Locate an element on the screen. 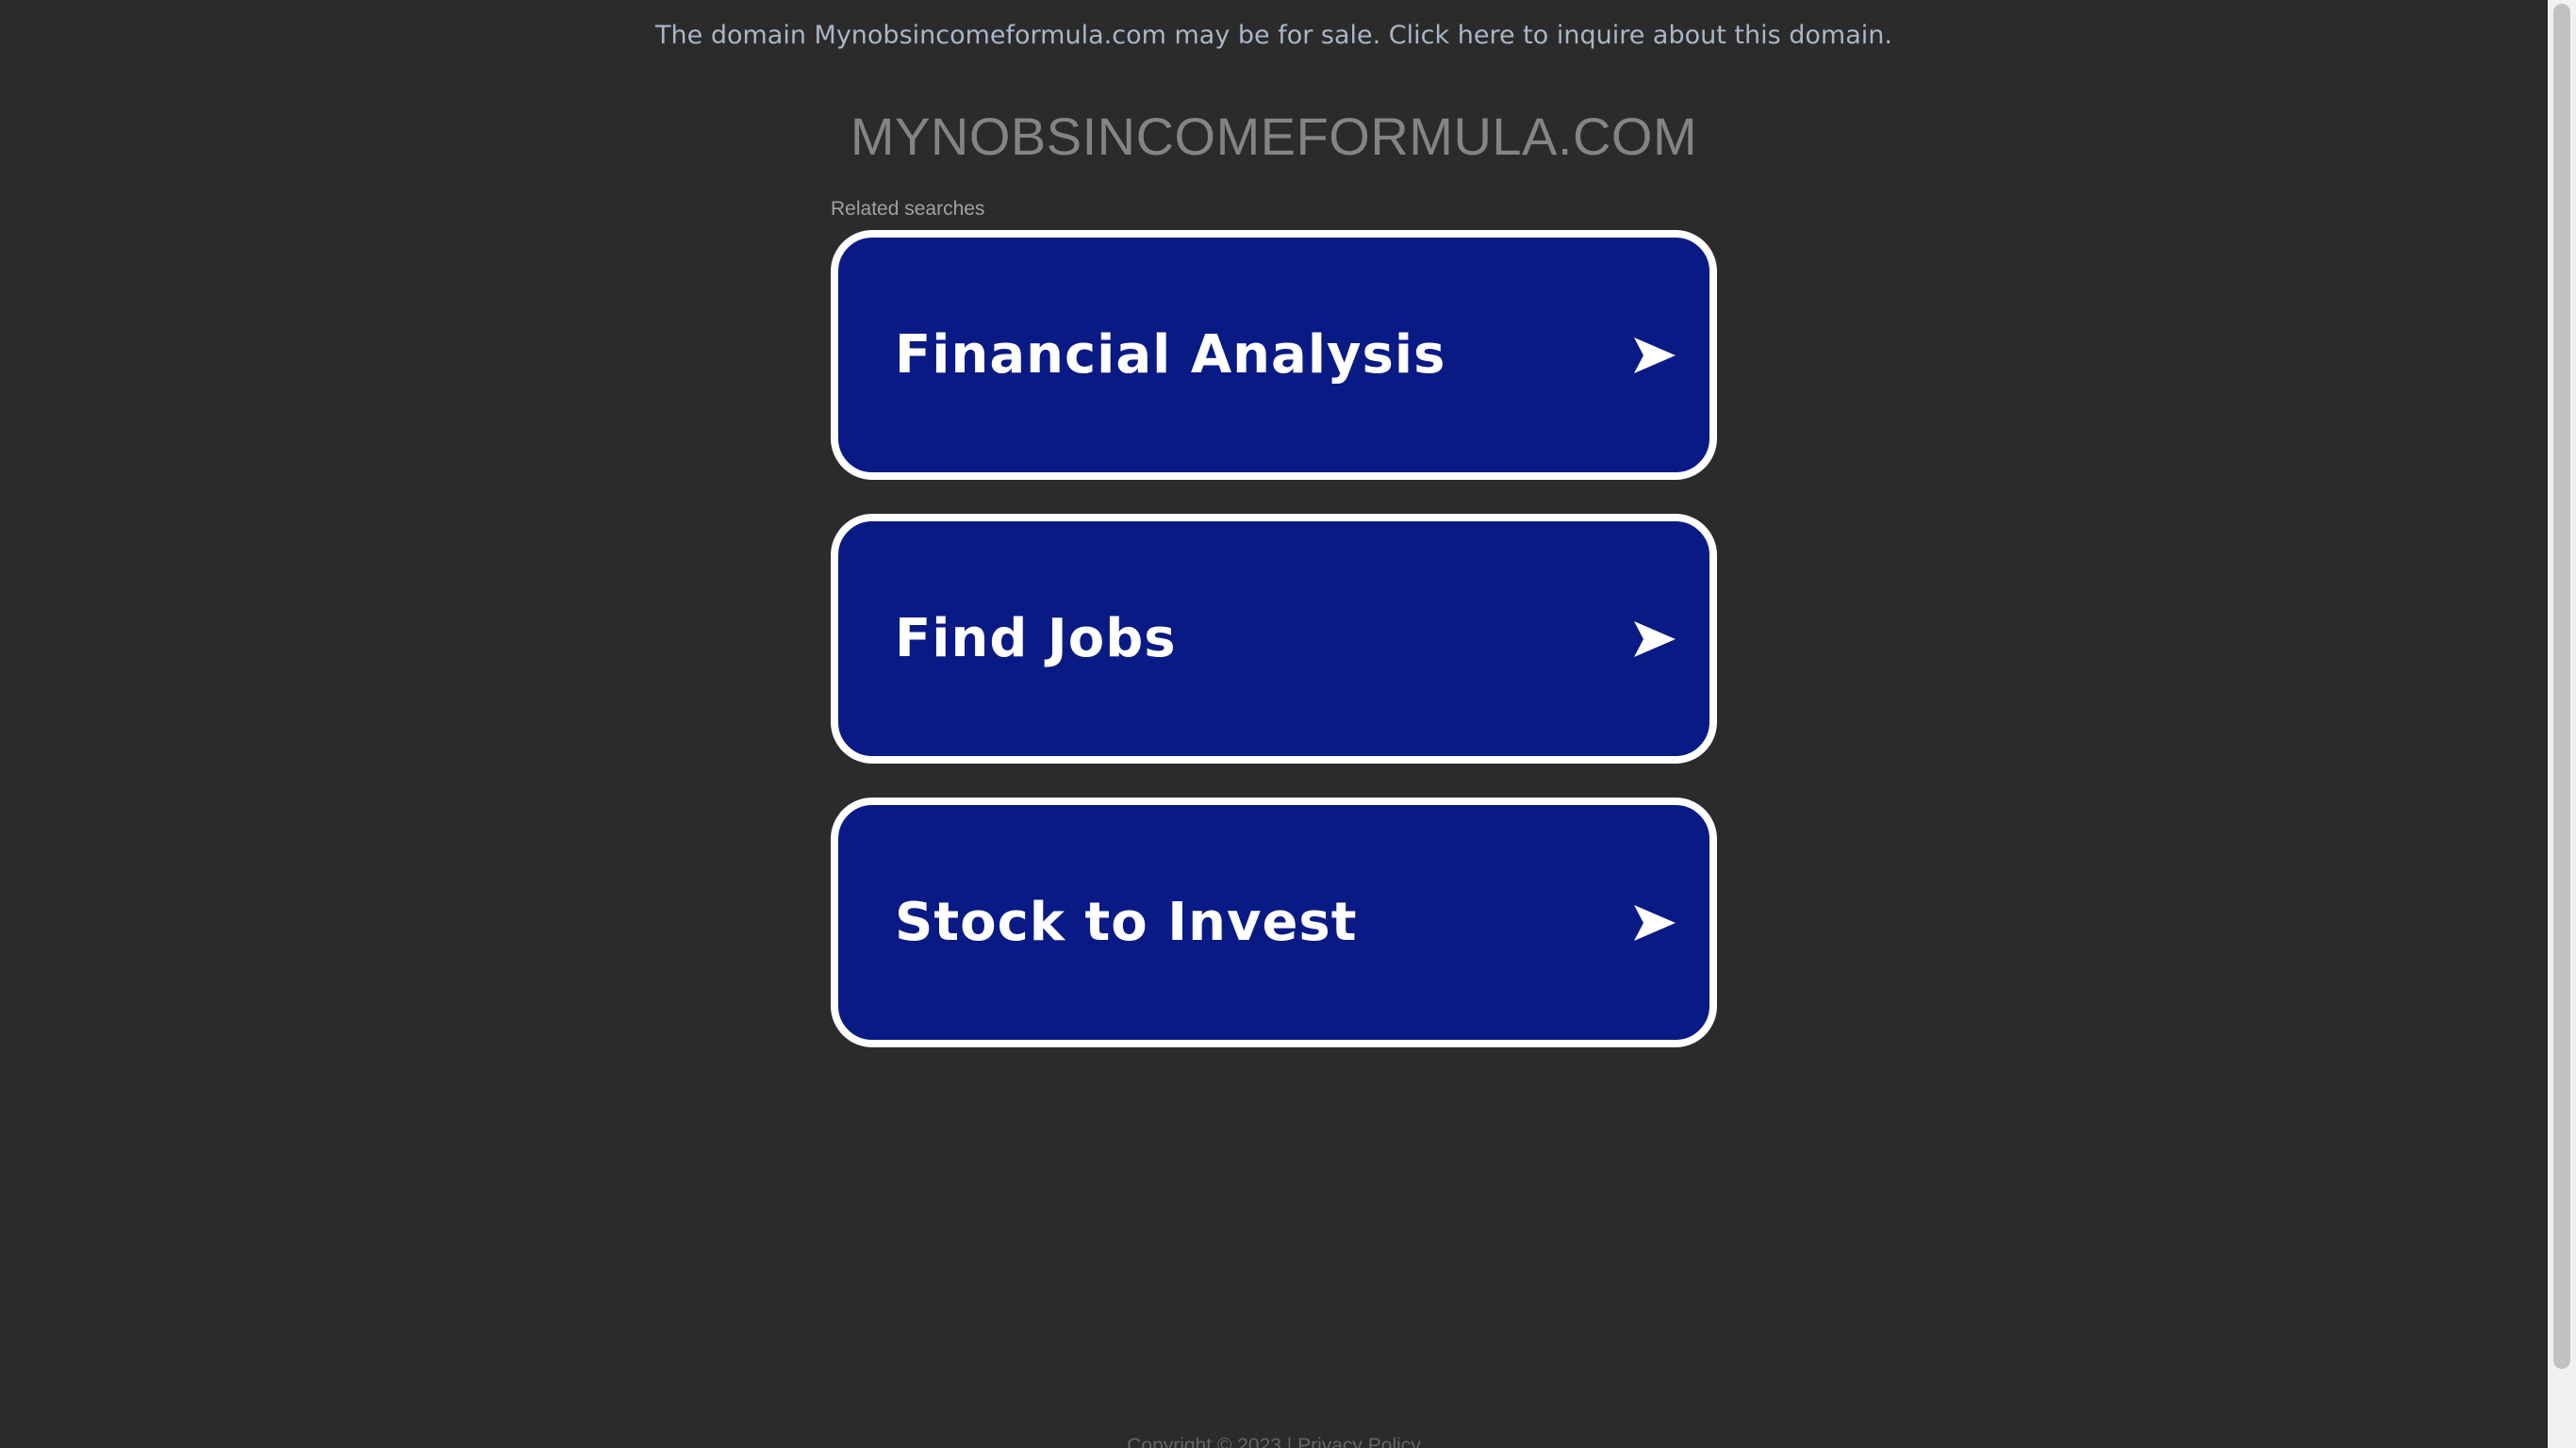 Image resolution: width=2576 pixels, height=1448 pixels. related-search-financial-analysis: Financial Analysis is located at coordinates (1274, 355).